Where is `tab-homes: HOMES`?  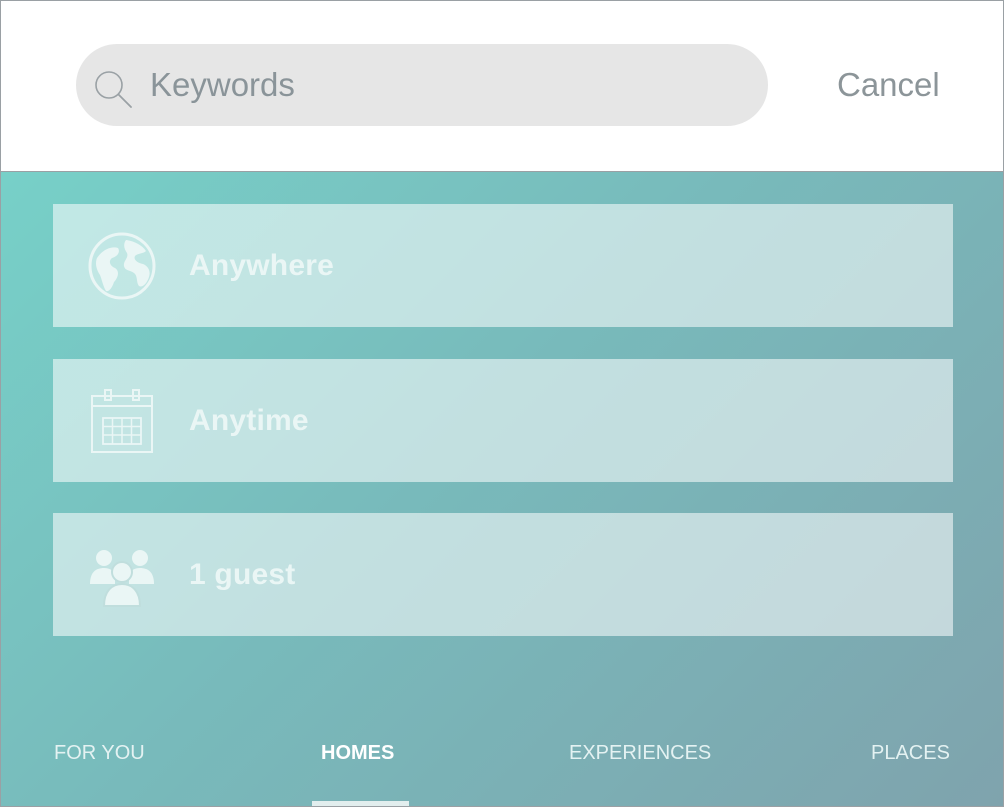 tab-homes: HOMES is located at coordinates (357, 753).